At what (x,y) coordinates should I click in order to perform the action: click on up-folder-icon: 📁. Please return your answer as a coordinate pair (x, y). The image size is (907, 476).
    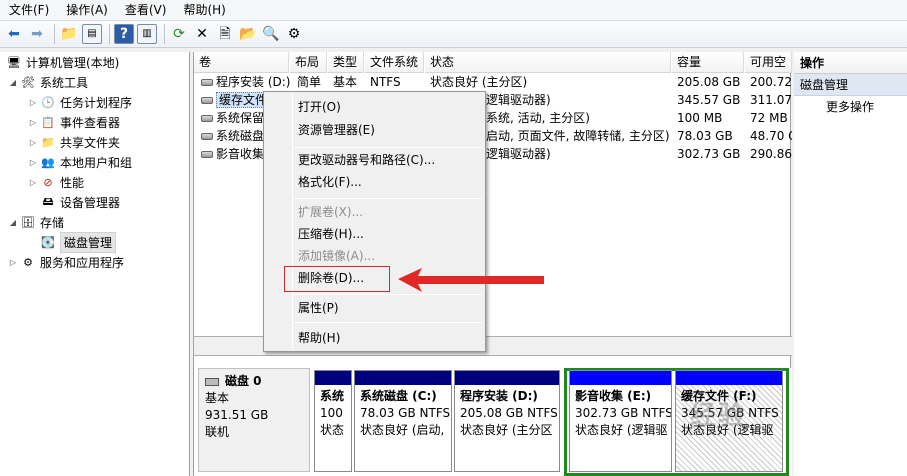
    Looking at the image, I should click on (69, 34).